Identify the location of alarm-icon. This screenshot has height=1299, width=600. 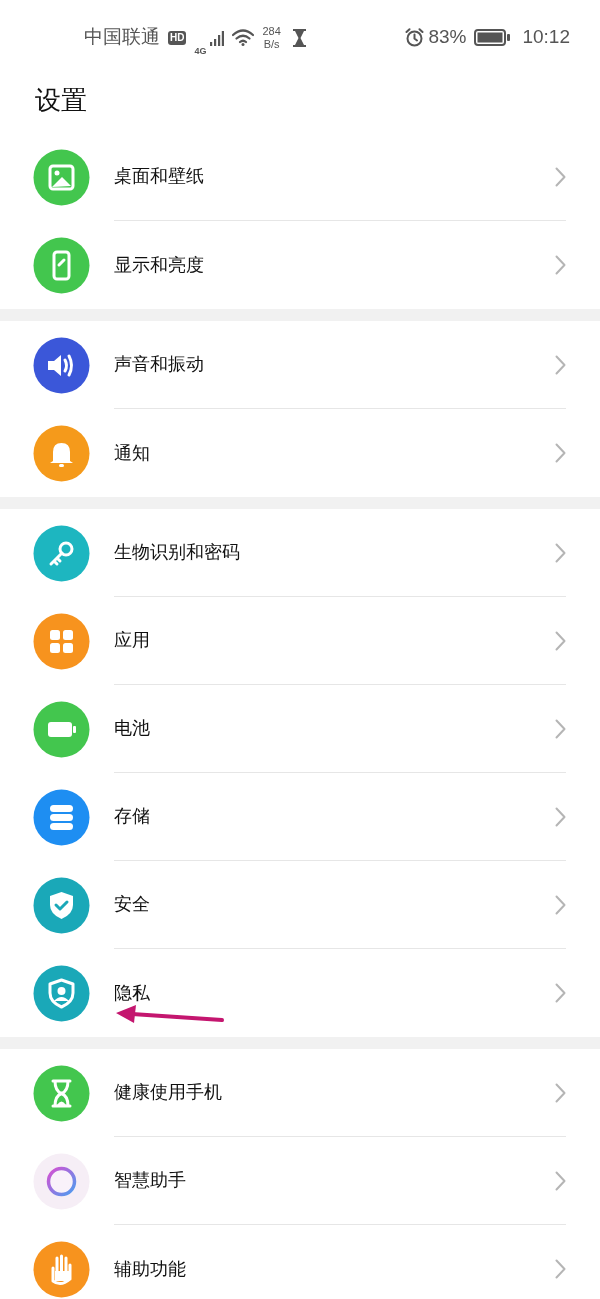
(415, 37).